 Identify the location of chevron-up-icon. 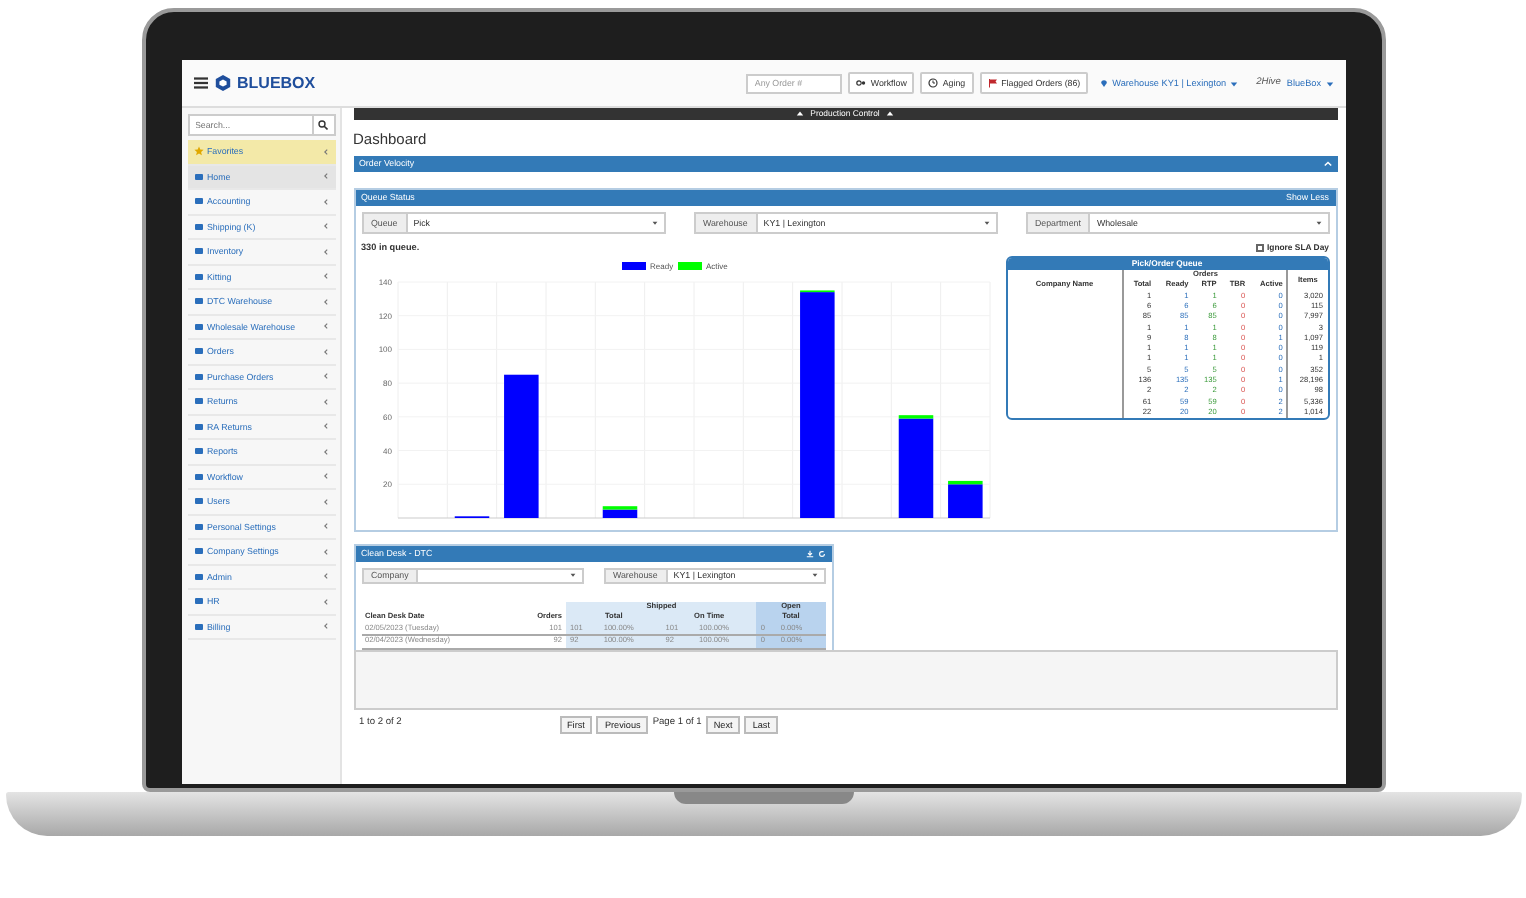
(1327, 164).